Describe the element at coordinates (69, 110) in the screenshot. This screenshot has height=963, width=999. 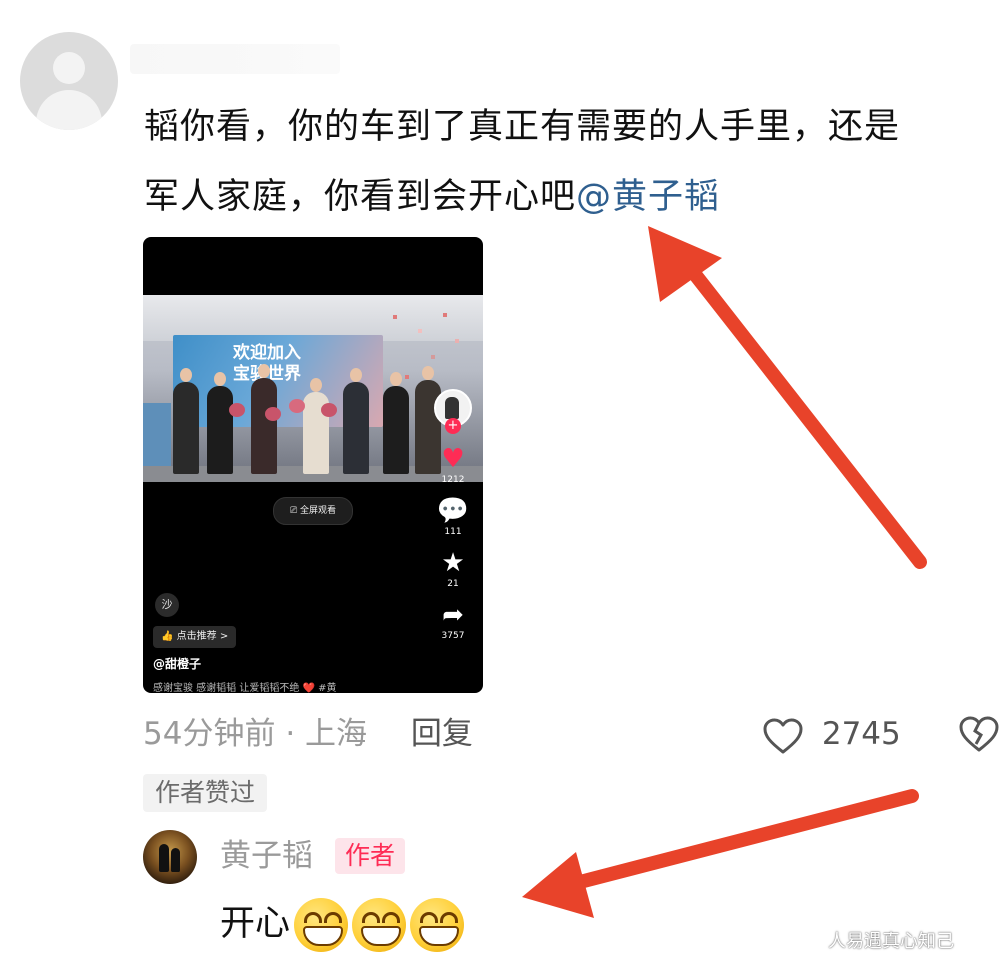
I see `avatar-placeholder-body` at that location.